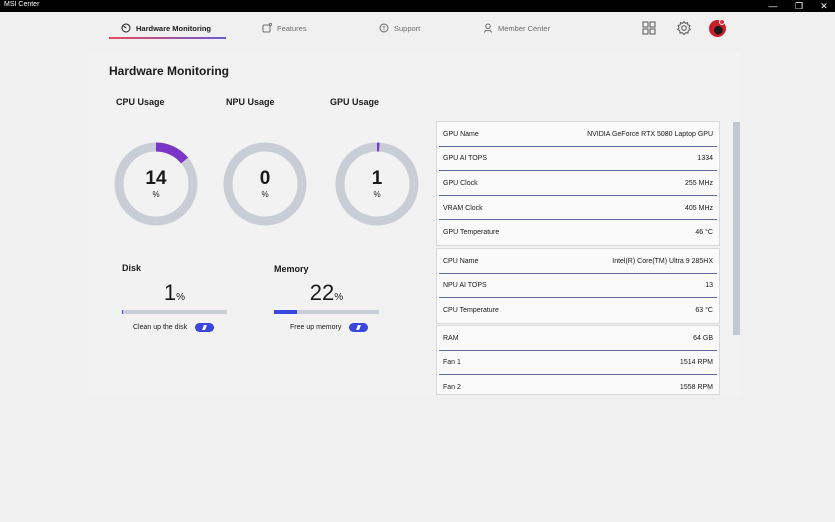 This screenshot has width=835, height=522. What do you see at coordinates (291, 269) in the screenshot?
I see `memory-label: Memory` at bounding box center [291, 269].